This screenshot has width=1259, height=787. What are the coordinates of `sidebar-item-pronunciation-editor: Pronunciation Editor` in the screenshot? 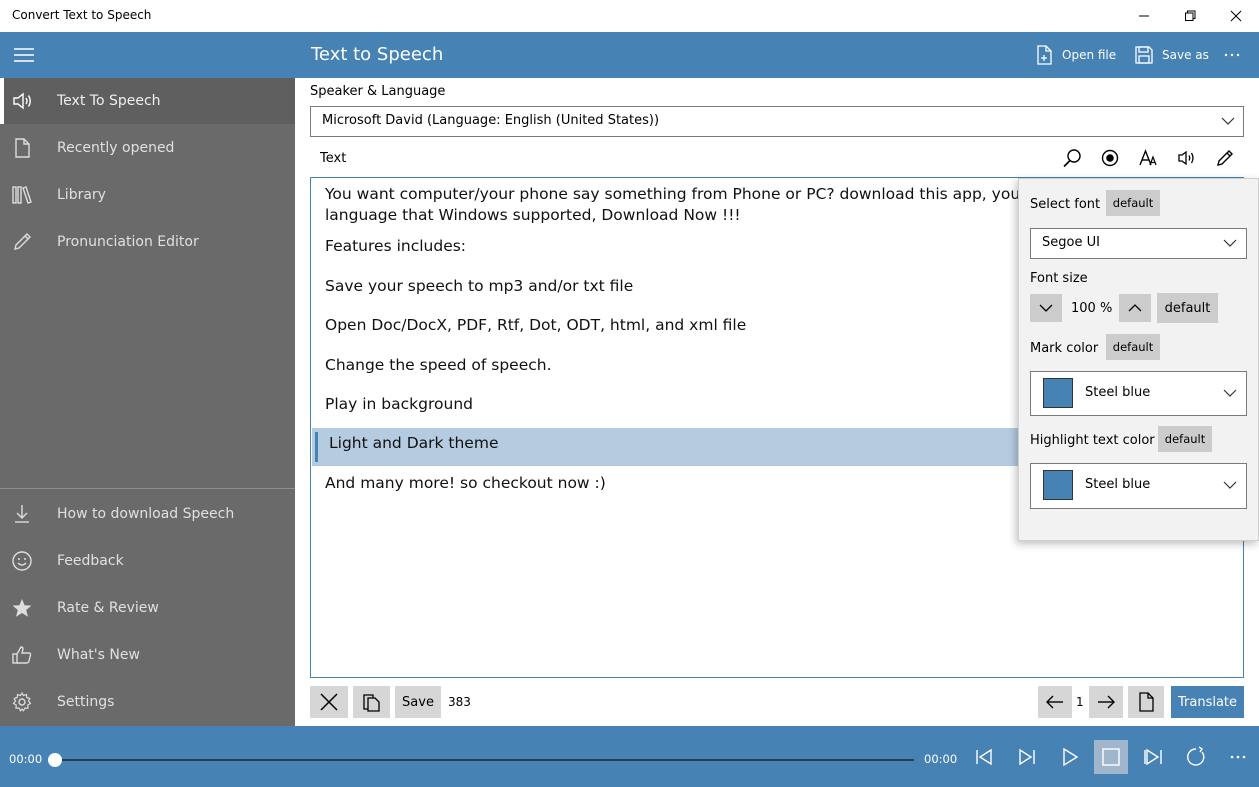 It's located at (147, 242).